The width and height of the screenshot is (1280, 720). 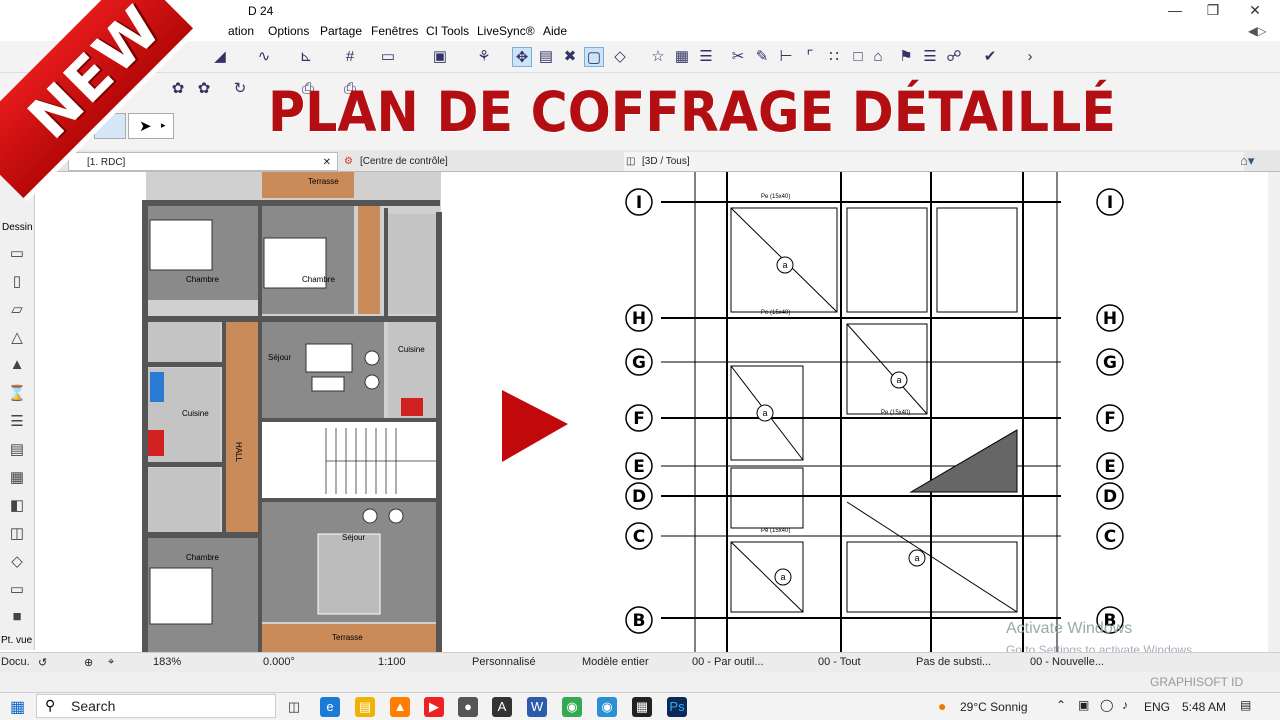 What do you see at coordinates (934, 161) in the screenshot?
I see `tab-3d: ◫ [3D / Tous]` at bounding box center [934, 161].